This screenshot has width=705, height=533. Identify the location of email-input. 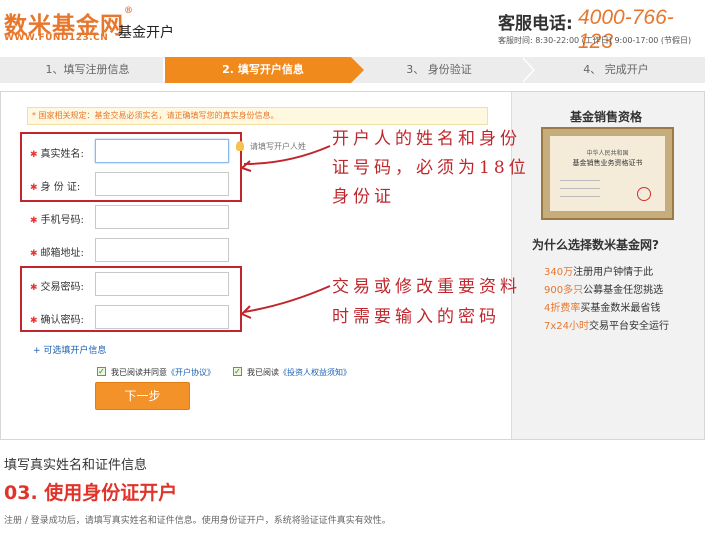
(162, 250).